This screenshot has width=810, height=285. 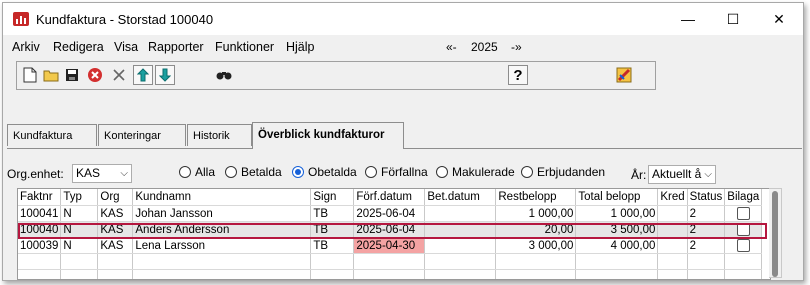 I want to click on empty-row, so click(x=390, y=261).